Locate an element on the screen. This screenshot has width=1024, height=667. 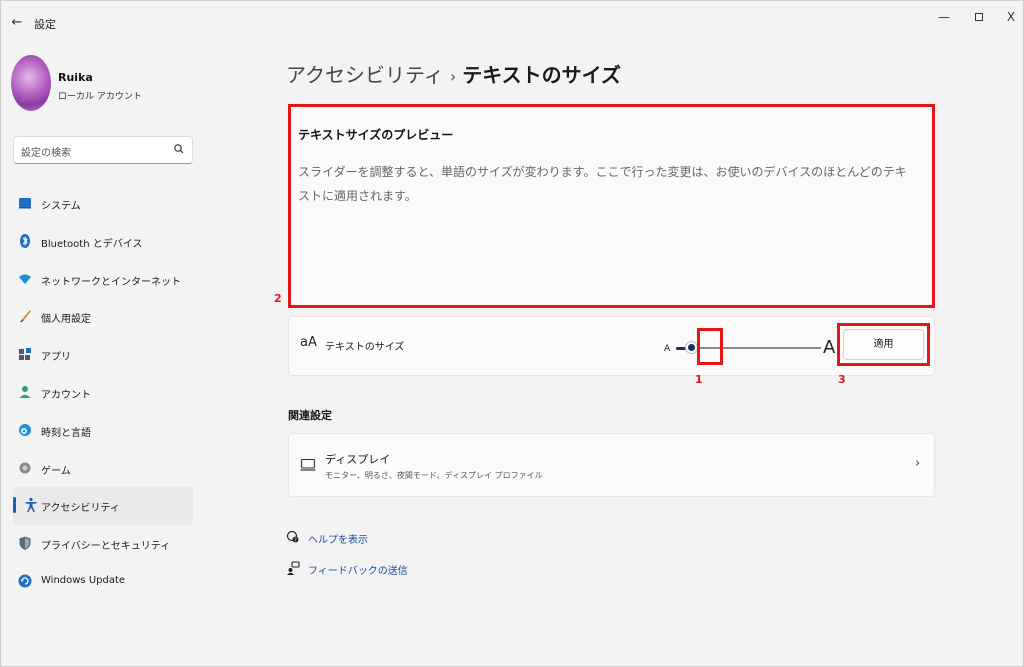
sidebar-item-system: システム is located at coordinates (103, 204).